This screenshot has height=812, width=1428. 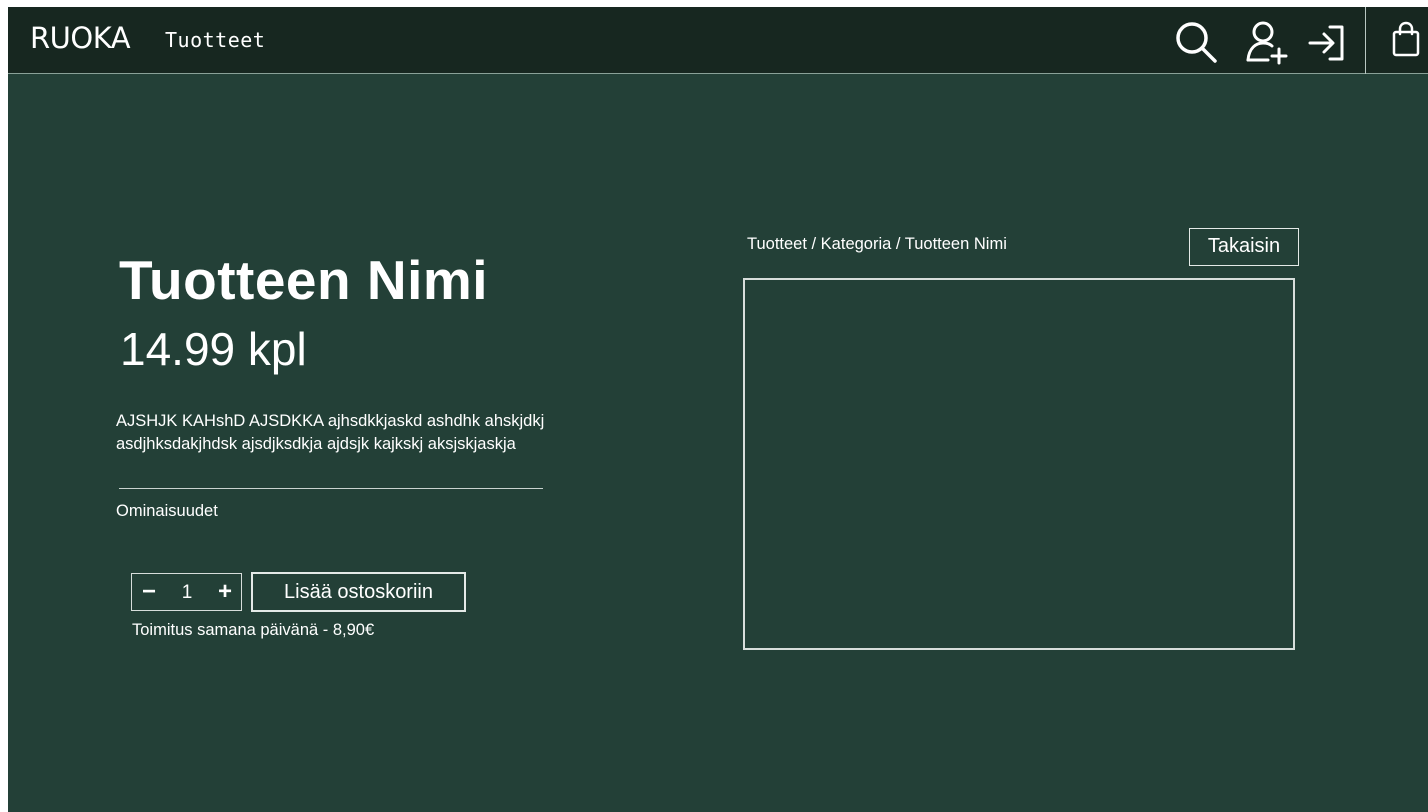 What do you see at coordinates (358, 592) in the screenshot?
I see `add-to-cart-button: Lisää ostoskoriin` at bounding box center [358, 592].